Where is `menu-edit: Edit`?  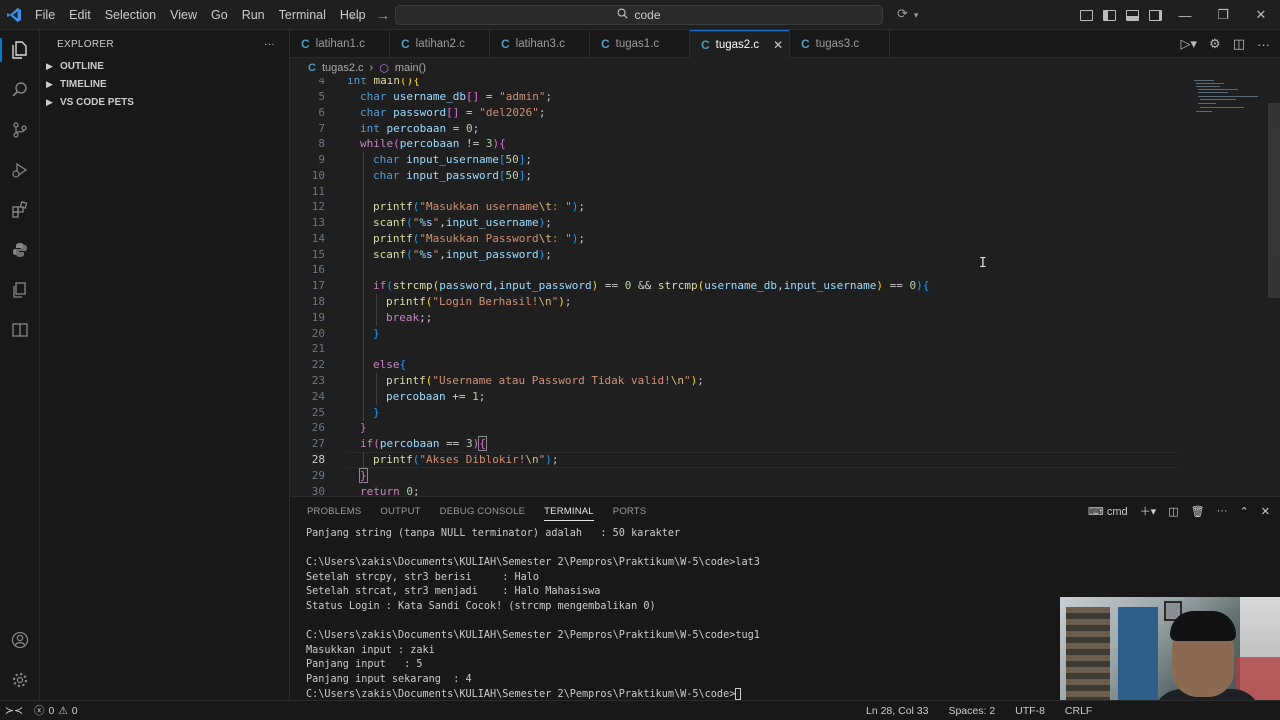 menu-edit: Edit is located at coordinates (80, 15).